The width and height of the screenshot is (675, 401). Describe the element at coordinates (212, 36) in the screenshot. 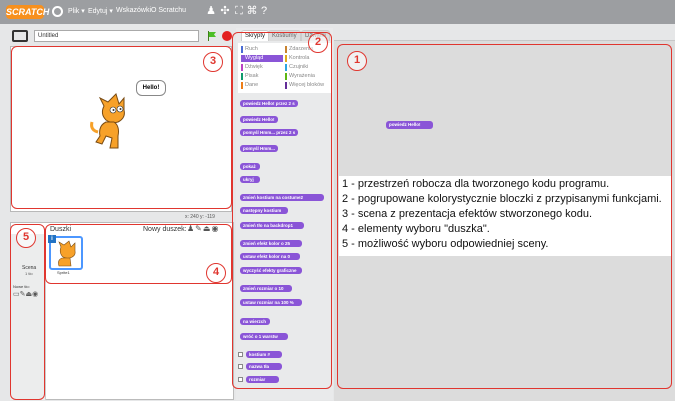

I see `green-flag-icon` at that location.